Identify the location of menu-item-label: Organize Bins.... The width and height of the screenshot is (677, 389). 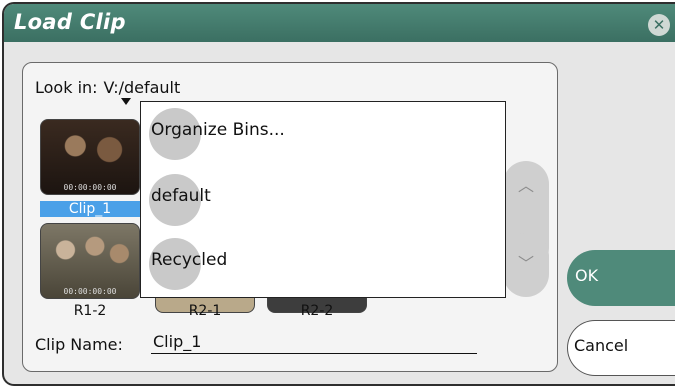
(218, 130).